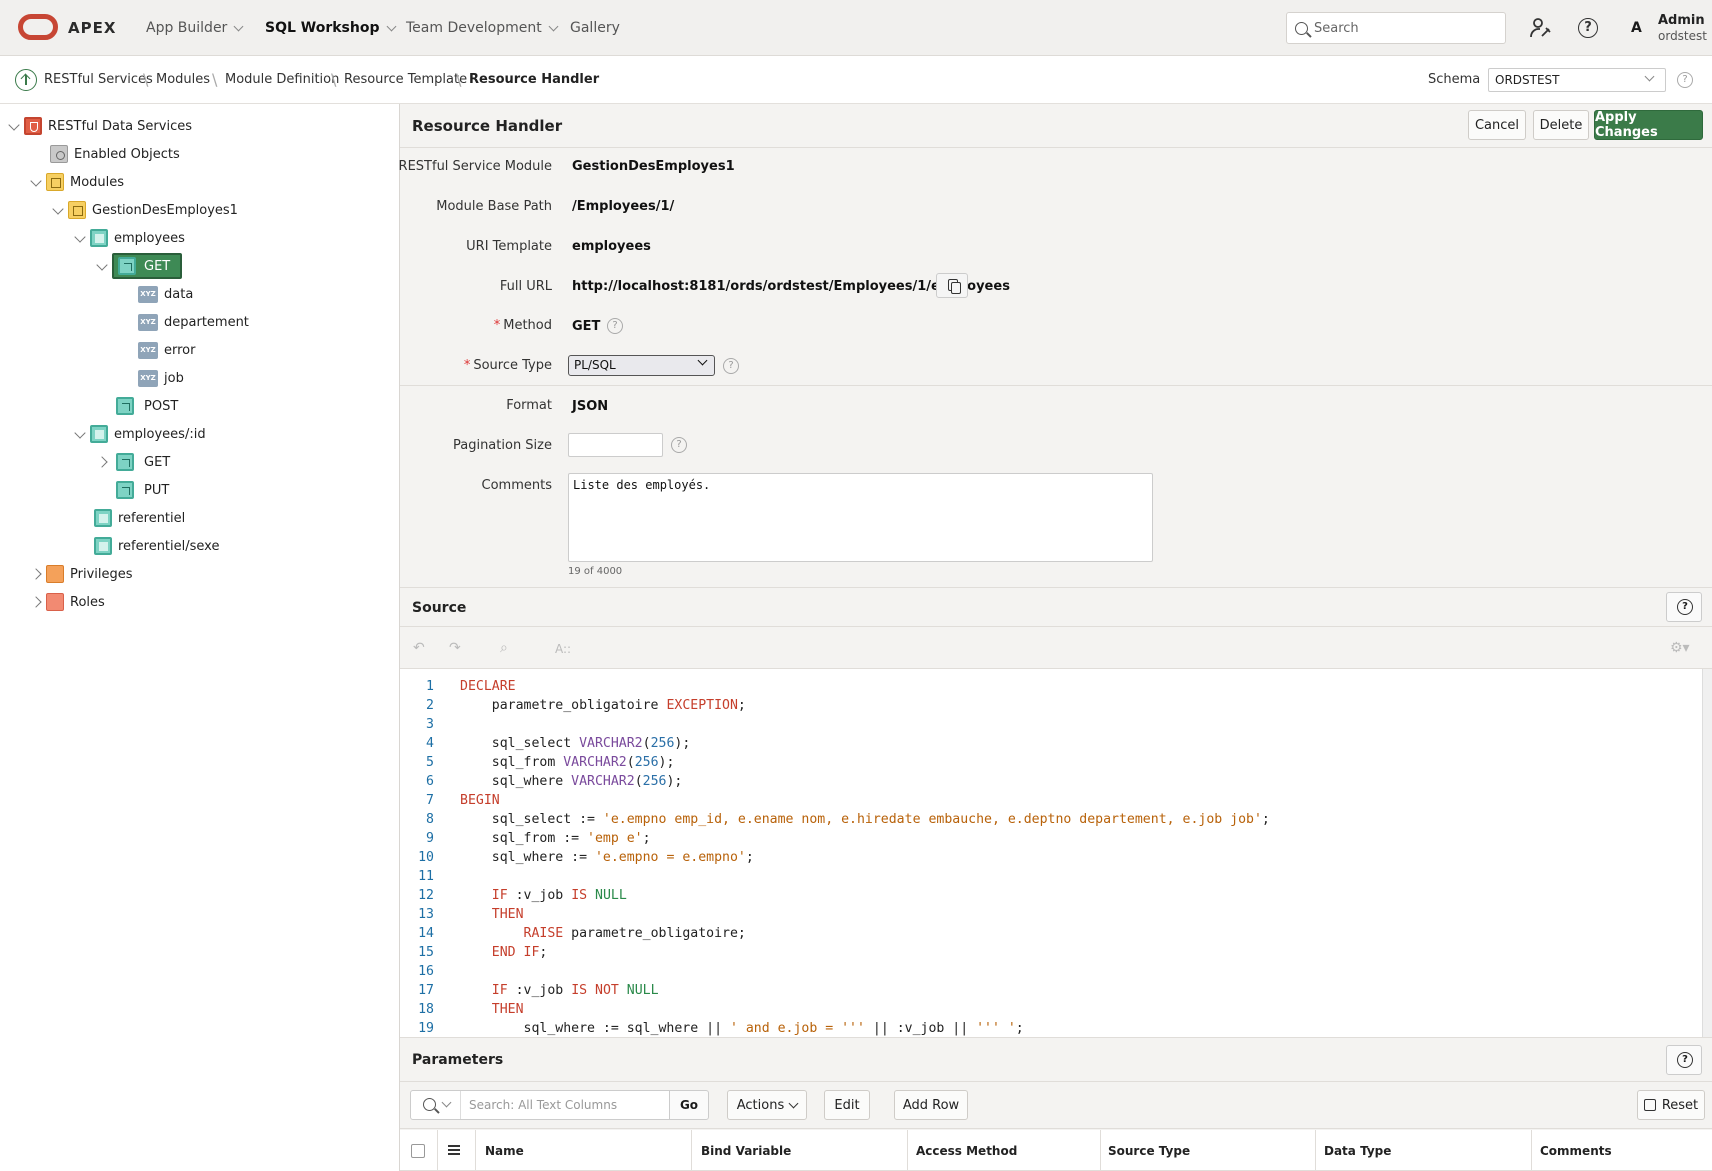 Image resolution: width=1712 pixels, height=1171 pixels. I want to click on code-line: 3, so click(1051, 724).